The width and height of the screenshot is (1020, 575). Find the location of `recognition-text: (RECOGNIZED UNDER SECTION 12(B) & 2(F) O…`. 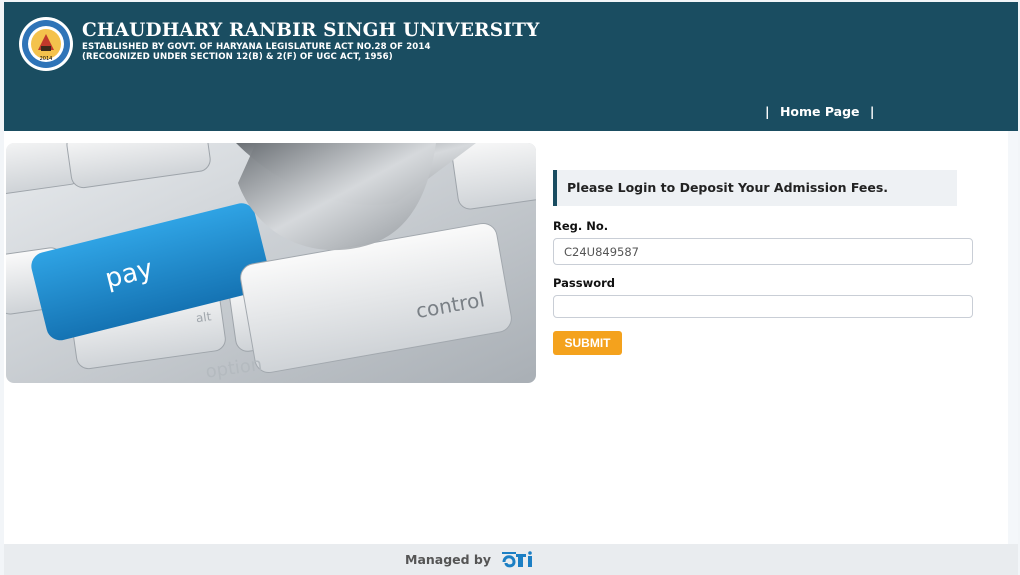

recognition-text: (RECOGNIZED UNDER SECTION 12(B) & 2(F) O… is located at coordinates (237, 57).